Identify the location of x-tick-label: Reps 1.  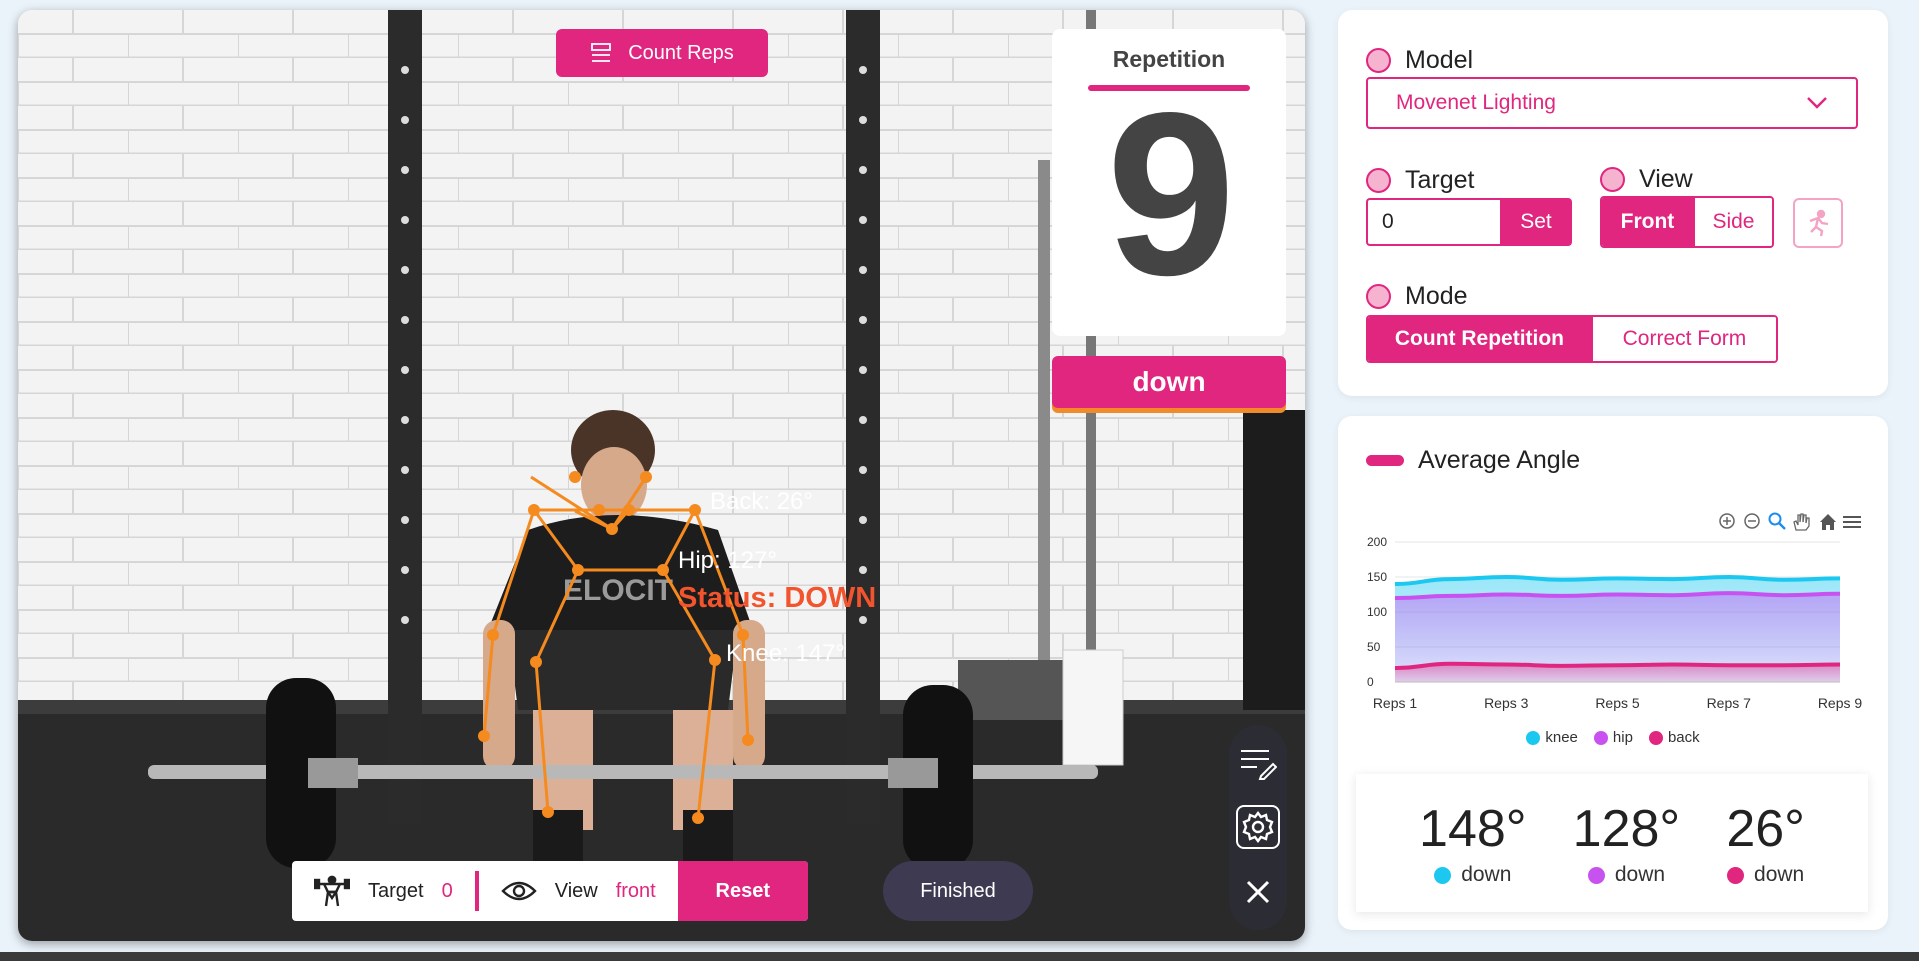
(1395, 703).